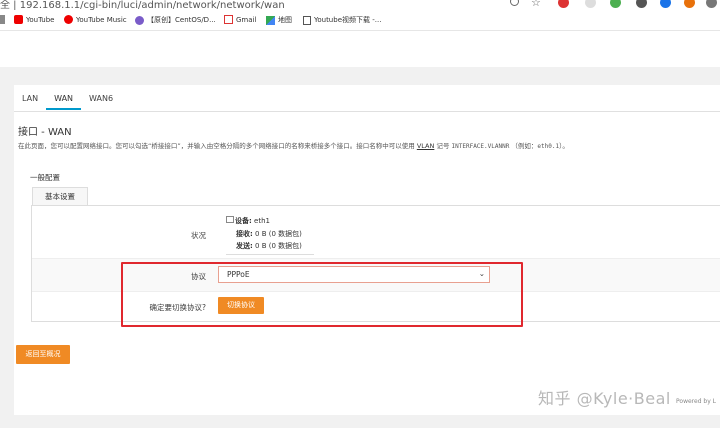 Image resolution: width=720 pixels, height=428 pixels. Describe the element at coordinates (307, 20) in the screenshot. I see `page-icon` at that location.